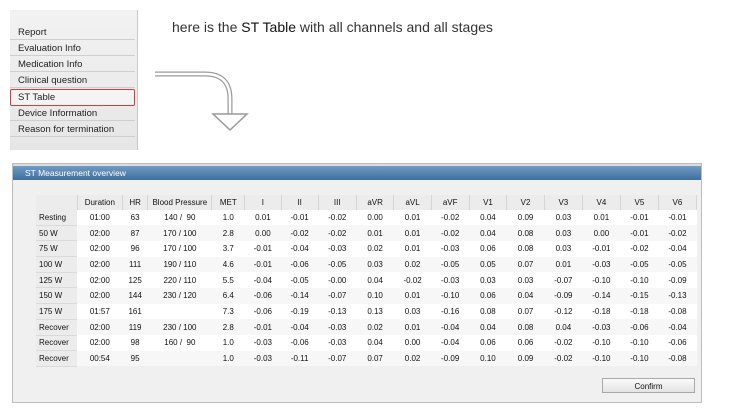 Image resolution: width=730 pixels, height=408 pixels. I want to click on row-label: 100 W, so click(57, 264).